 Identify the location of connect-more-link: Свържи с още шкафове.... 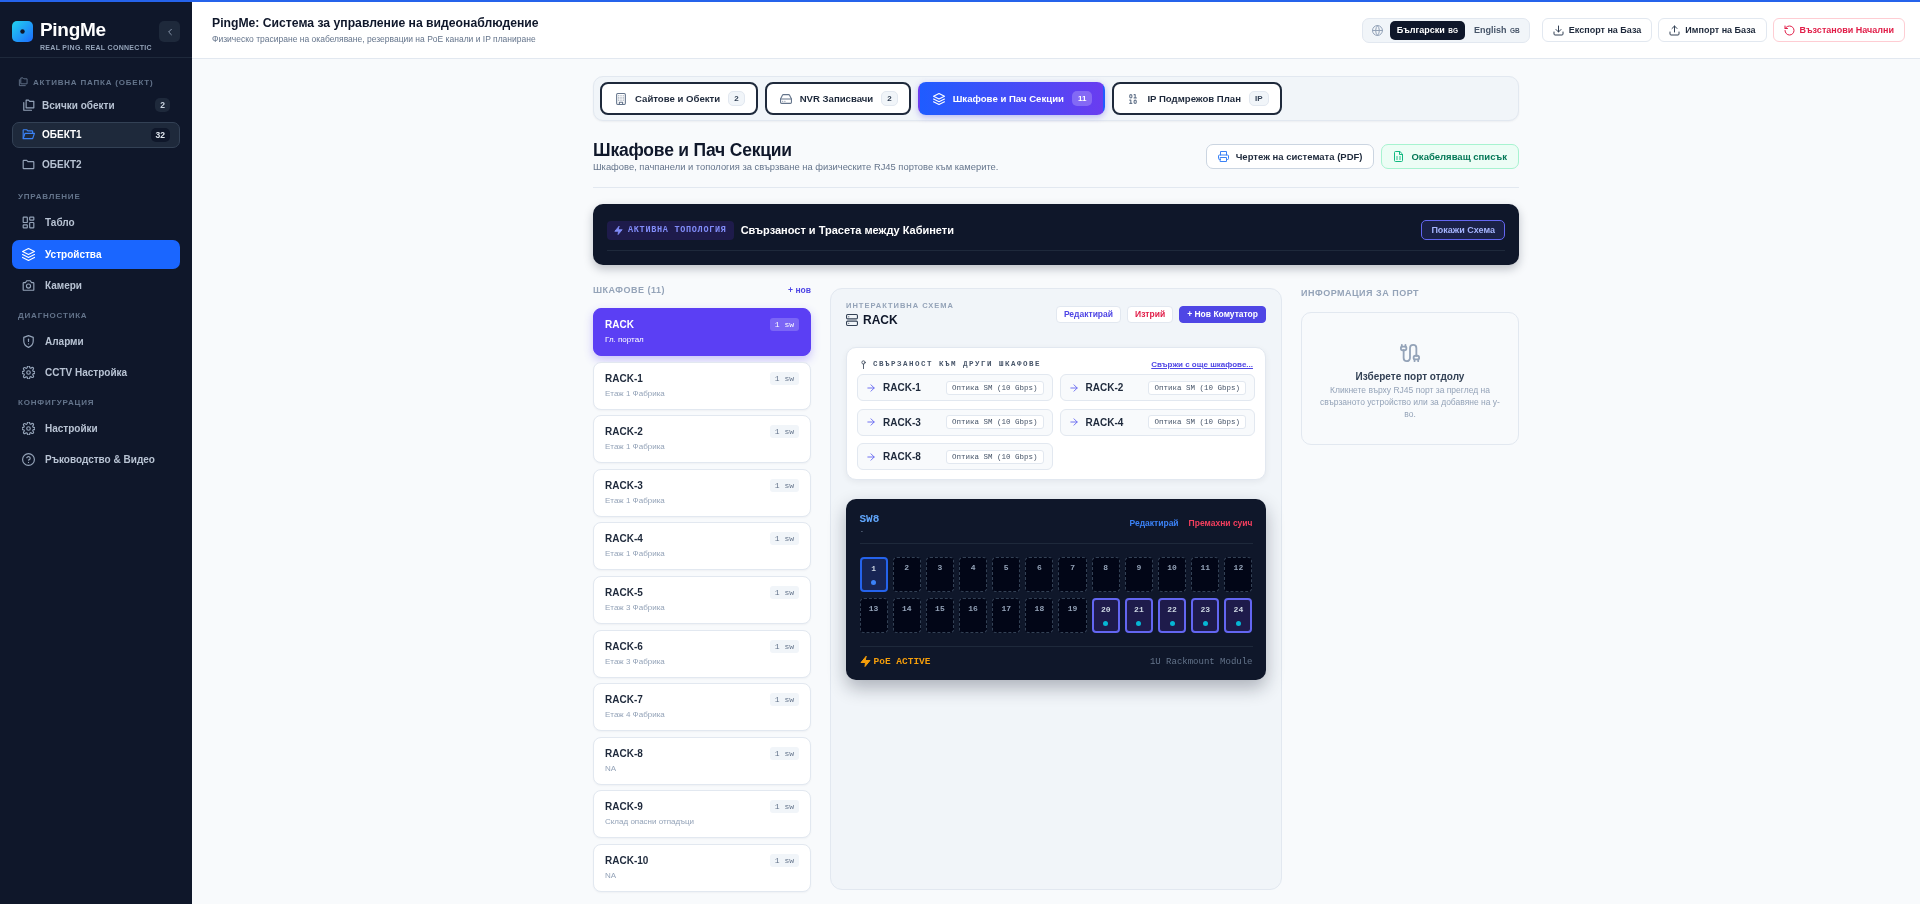
(1202, 364).